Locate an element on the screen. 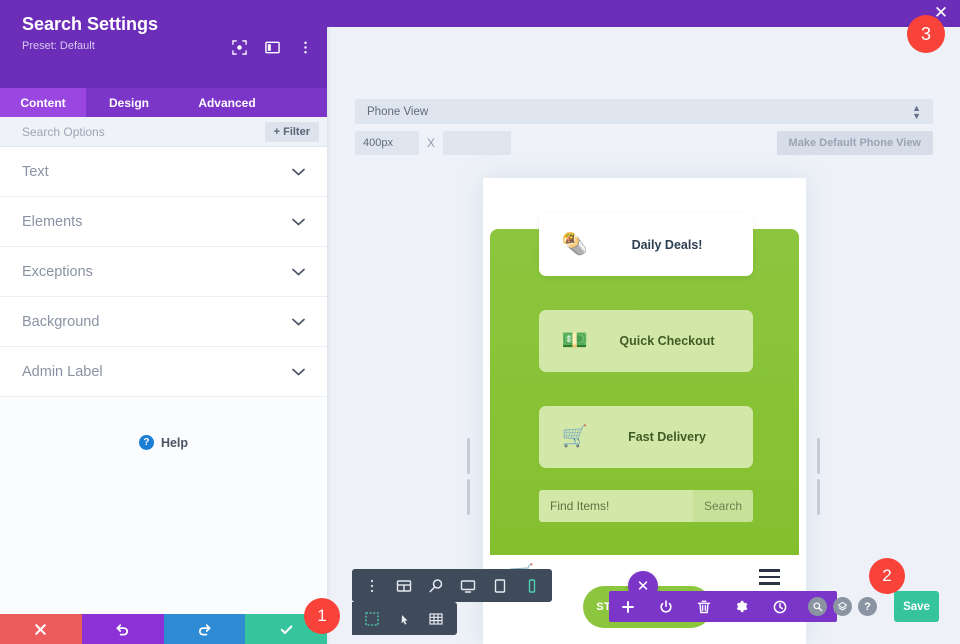 The width and height of the screenshot is (960, 644). page-title: Search Settings is located at coordinates (90, 24).